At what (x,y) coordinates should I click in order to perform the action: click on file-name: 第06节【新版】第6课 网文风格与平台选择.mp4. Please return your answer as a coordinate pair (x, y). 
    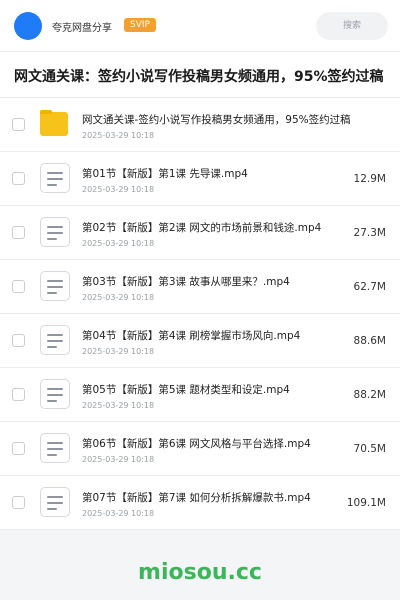
    Looking at the image, I should click on (196, 444).